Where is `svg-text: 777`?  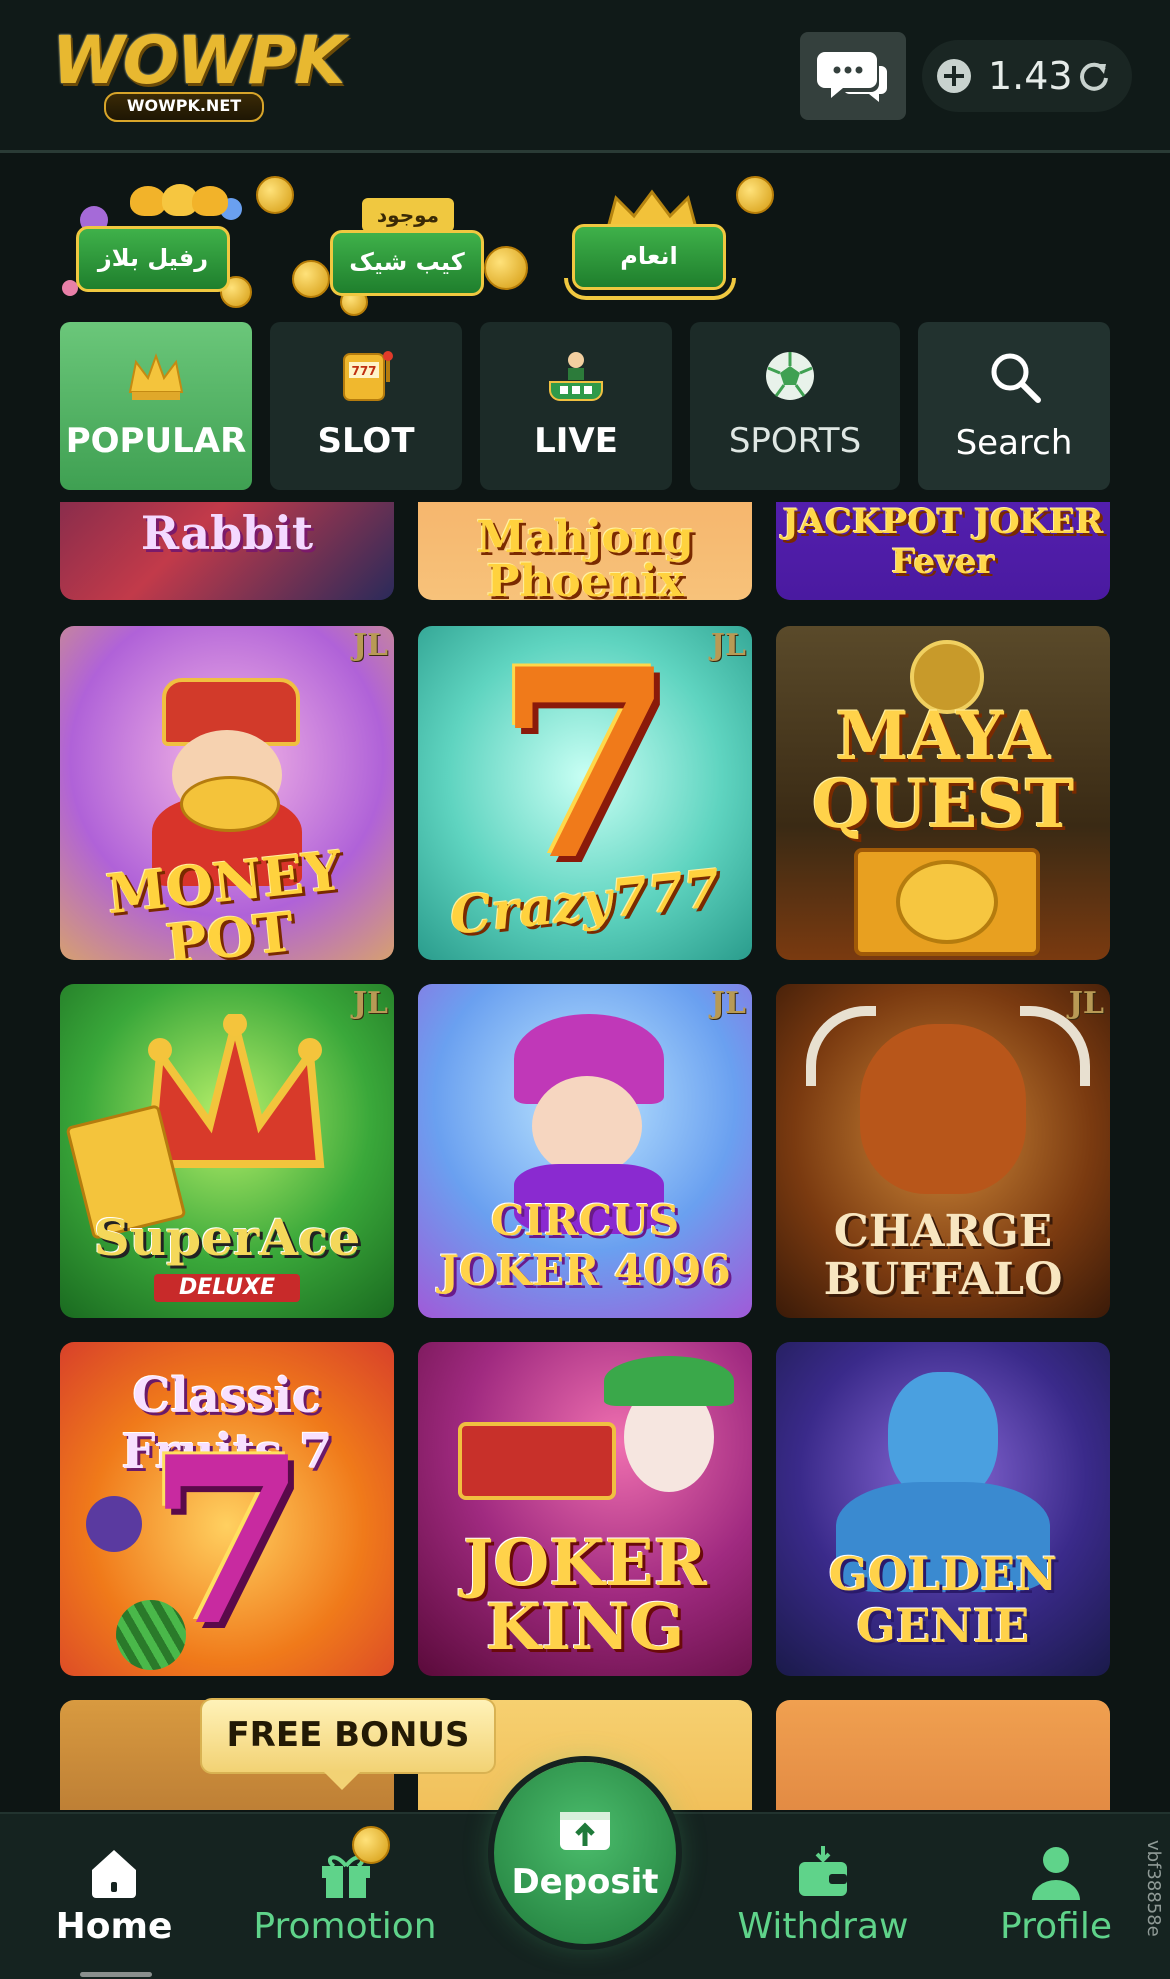 svg-text: 777 is located at coordinates (363, 371).